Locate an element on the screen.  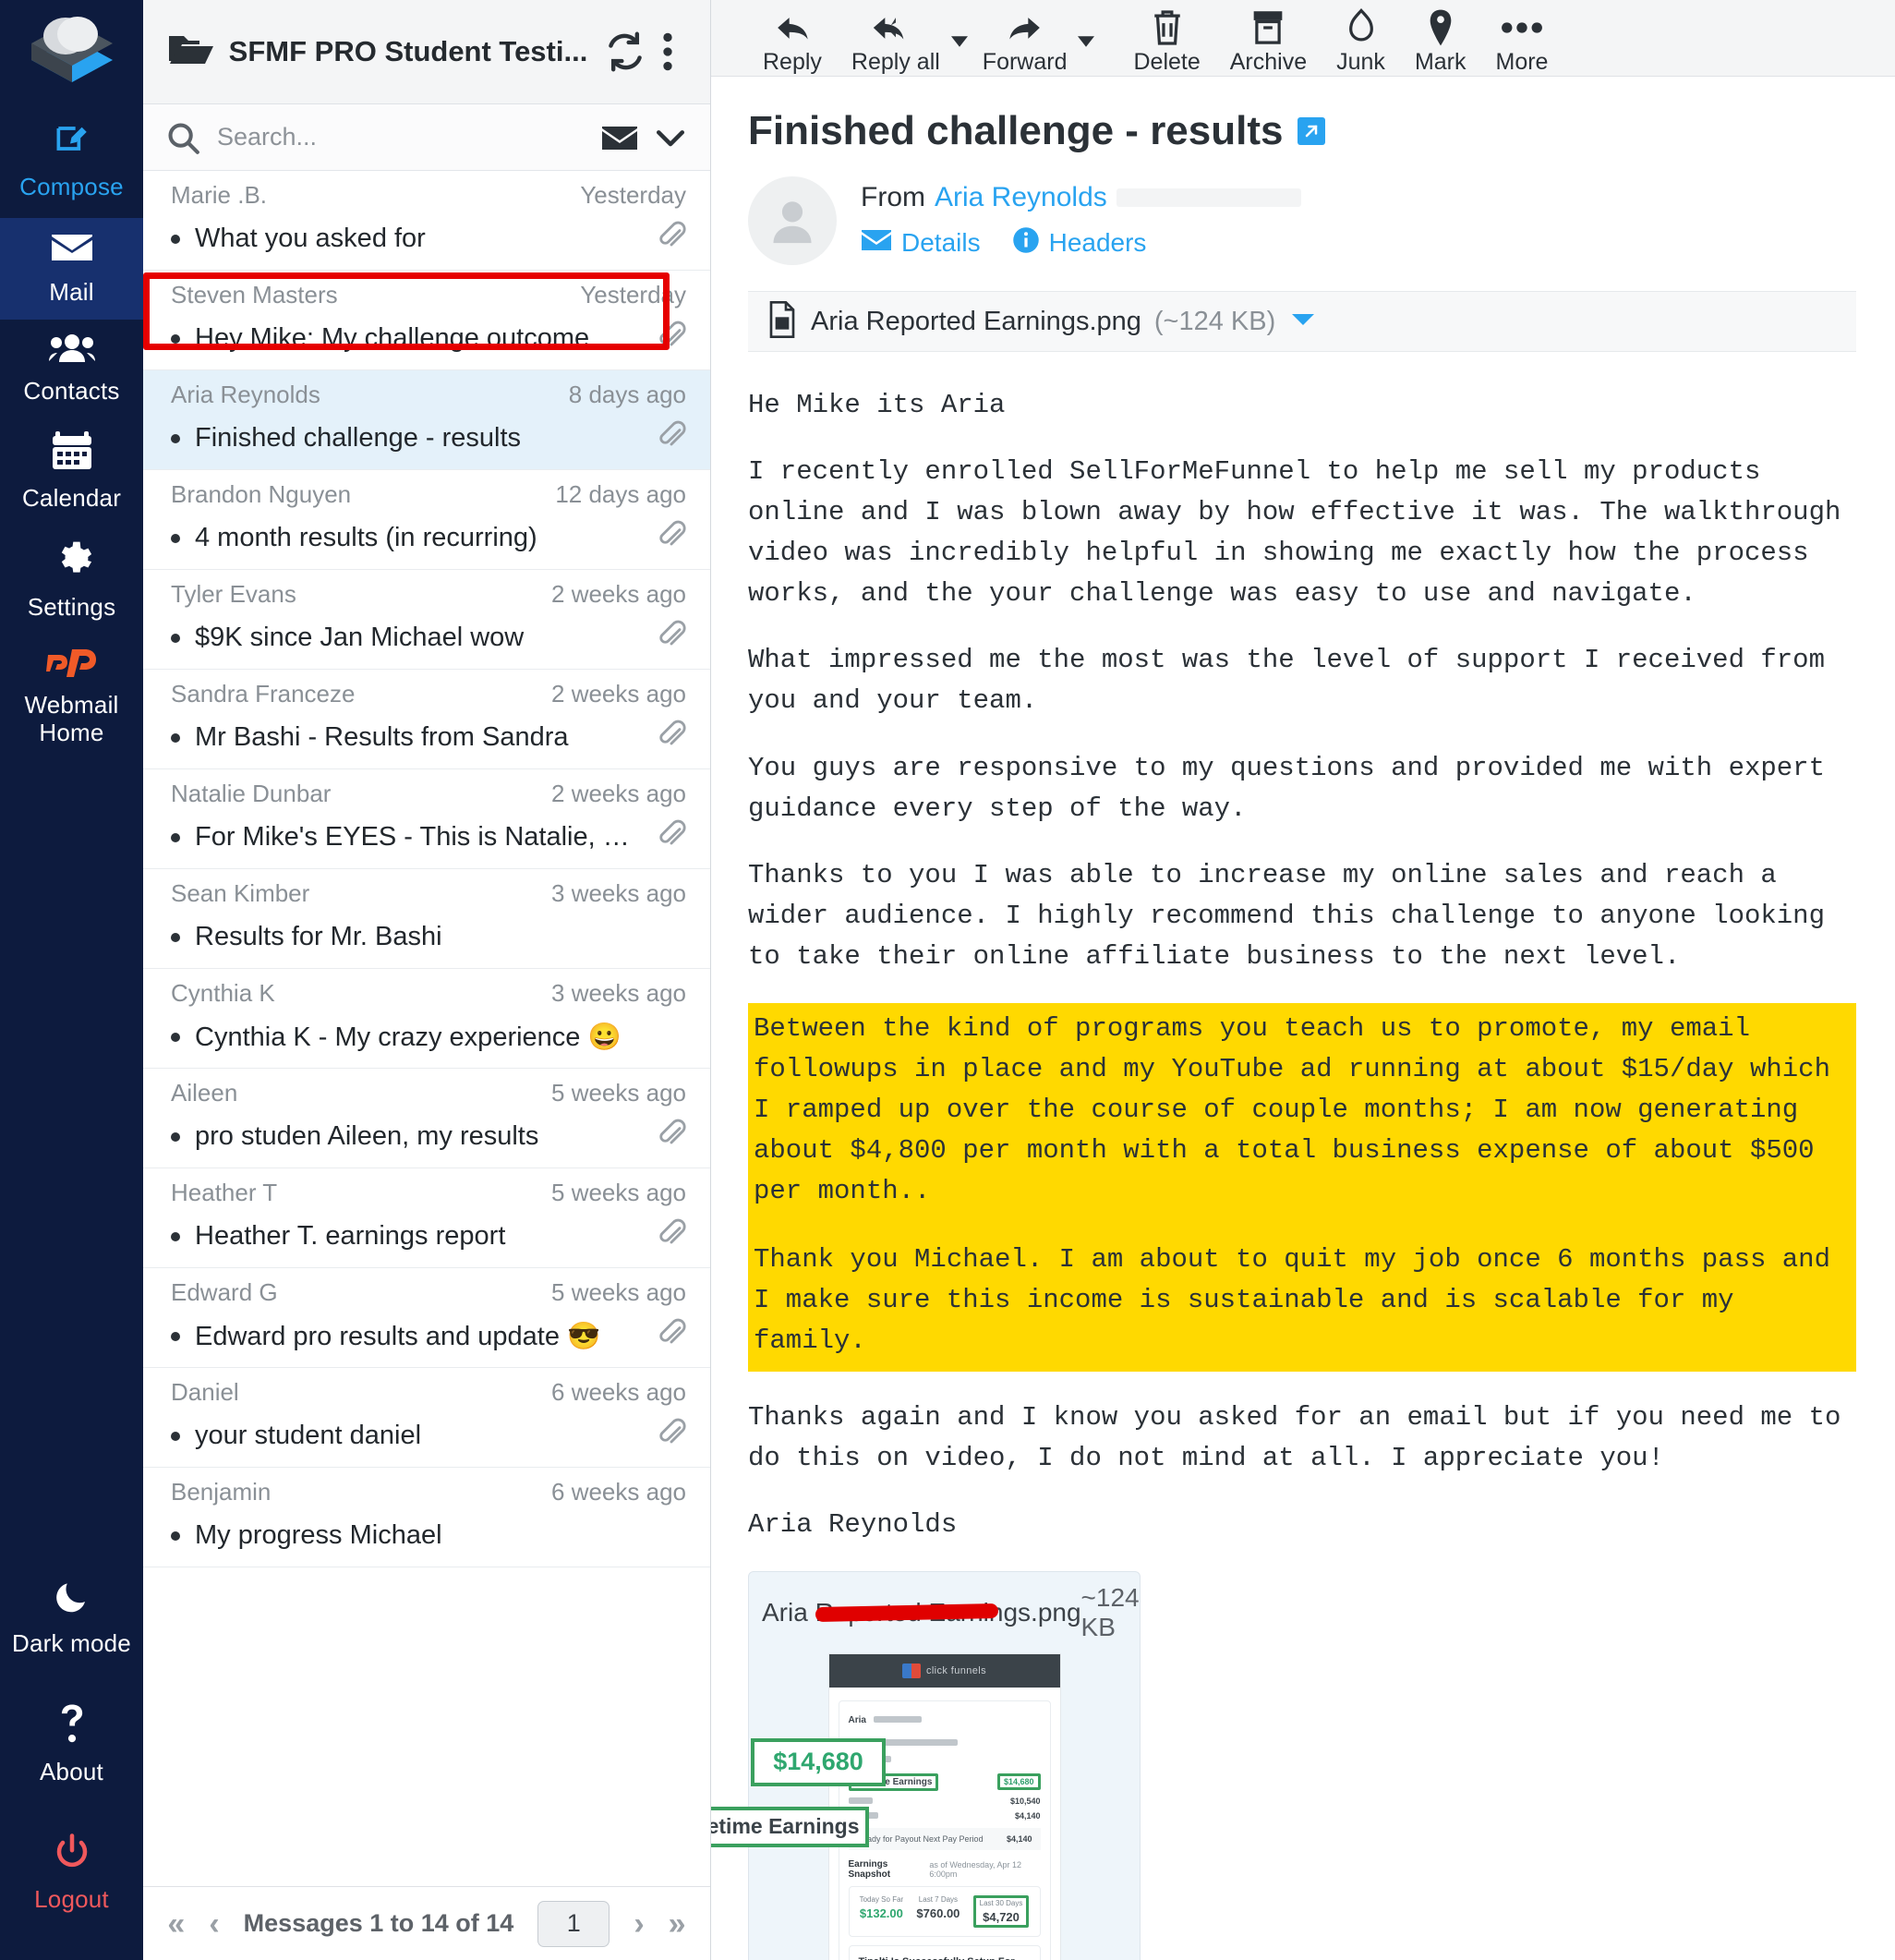
preview-stat-label: Last 7 Days is located at coordinates (938, 1899).